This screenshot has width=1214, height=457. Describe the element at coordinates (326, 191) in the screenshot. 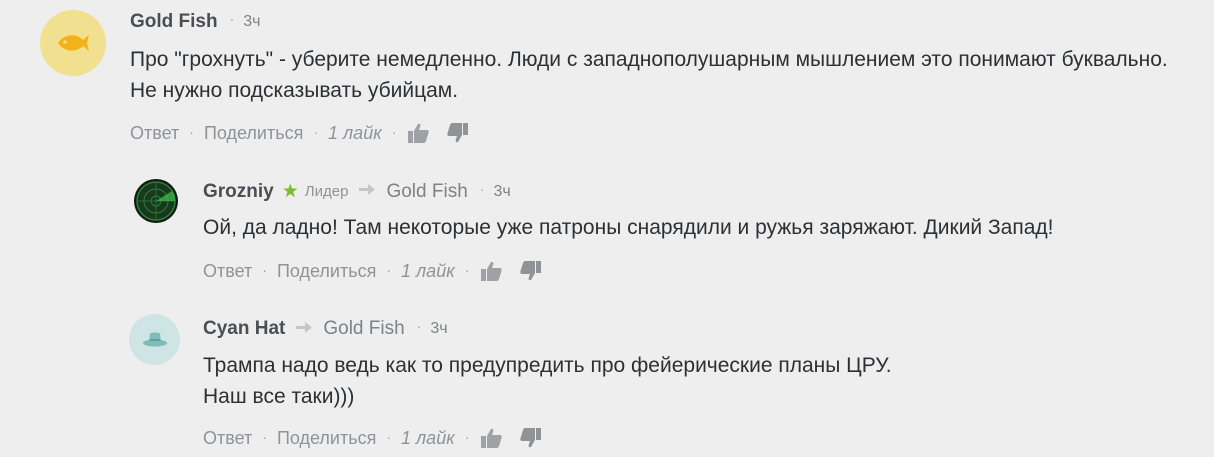

I see `leader-badge: Лидер` at that location.